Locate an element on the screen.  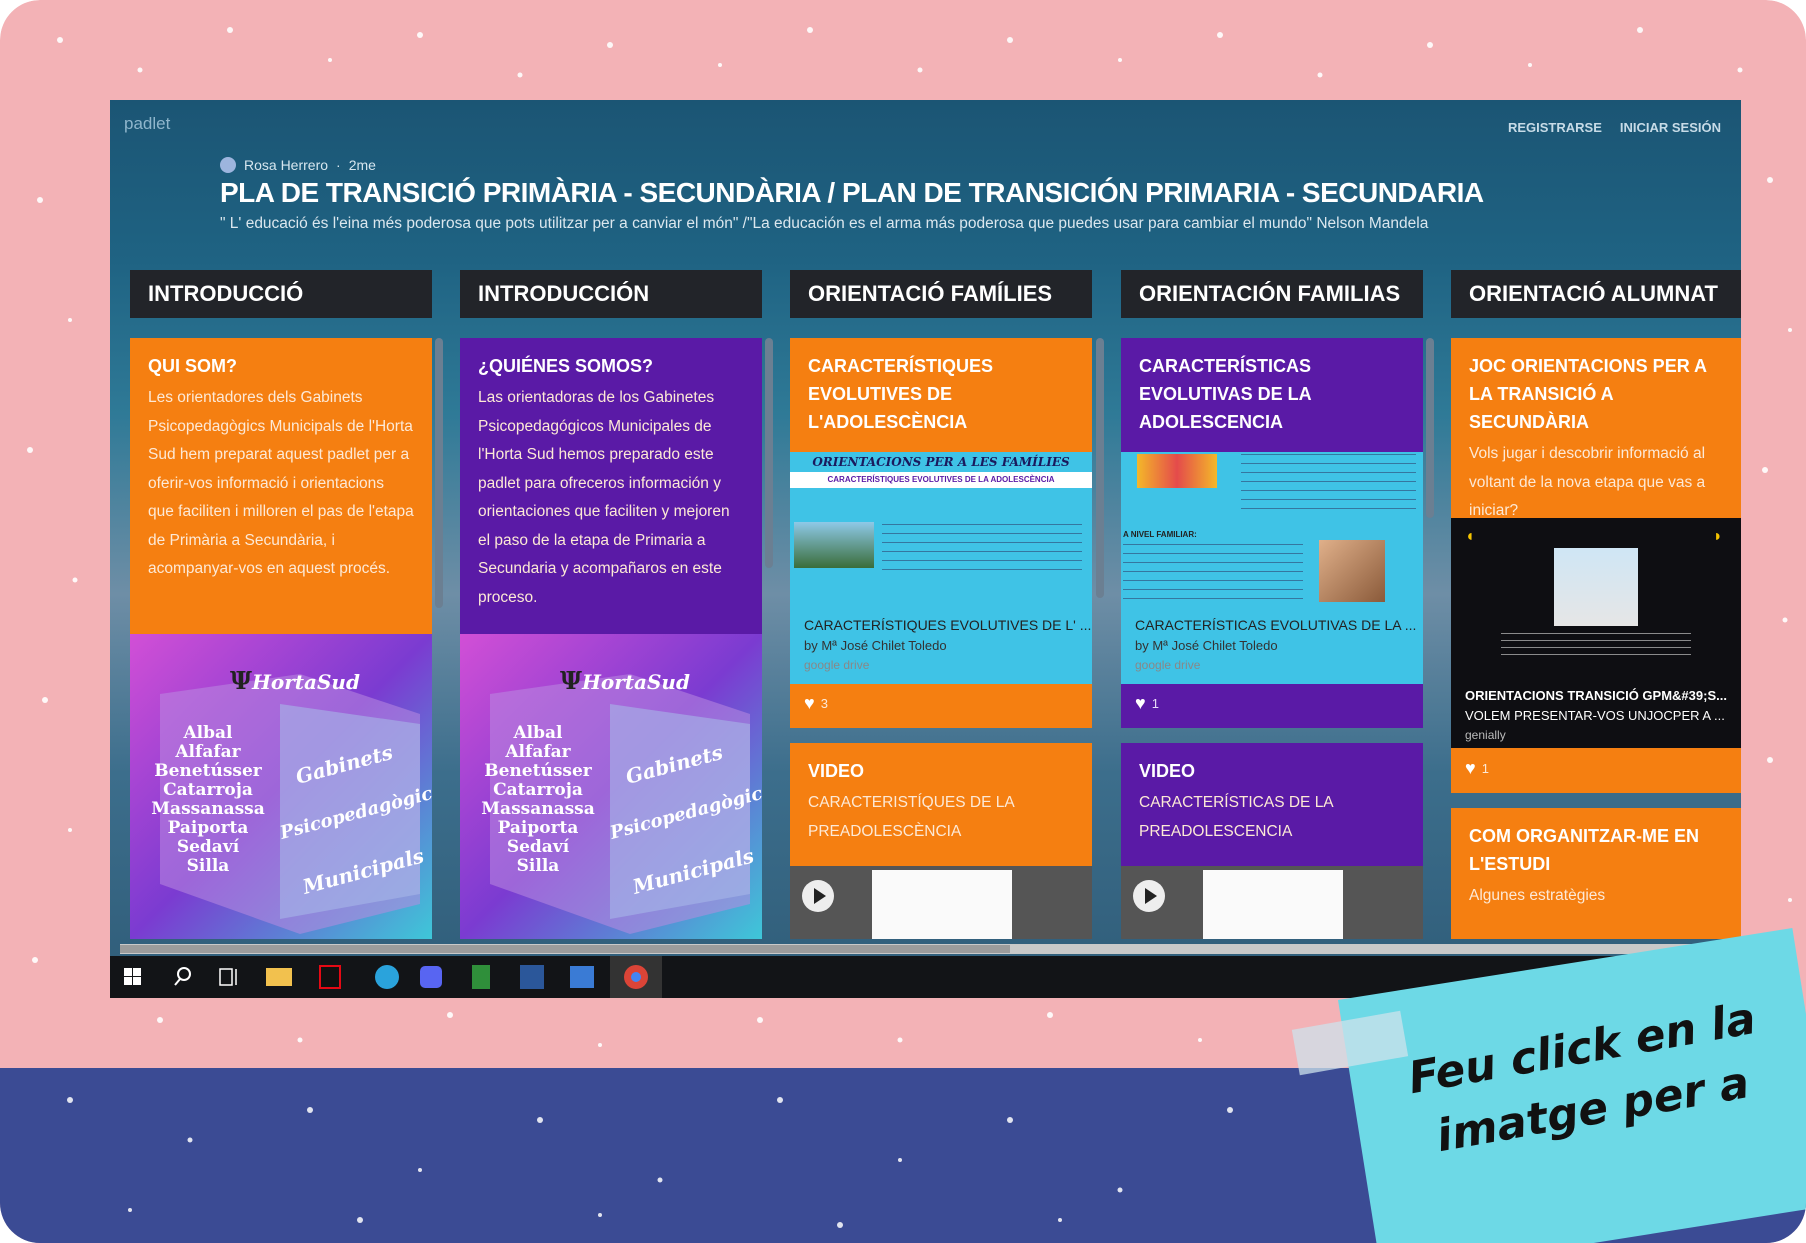
search-icon is located at coordinates (182, 976).